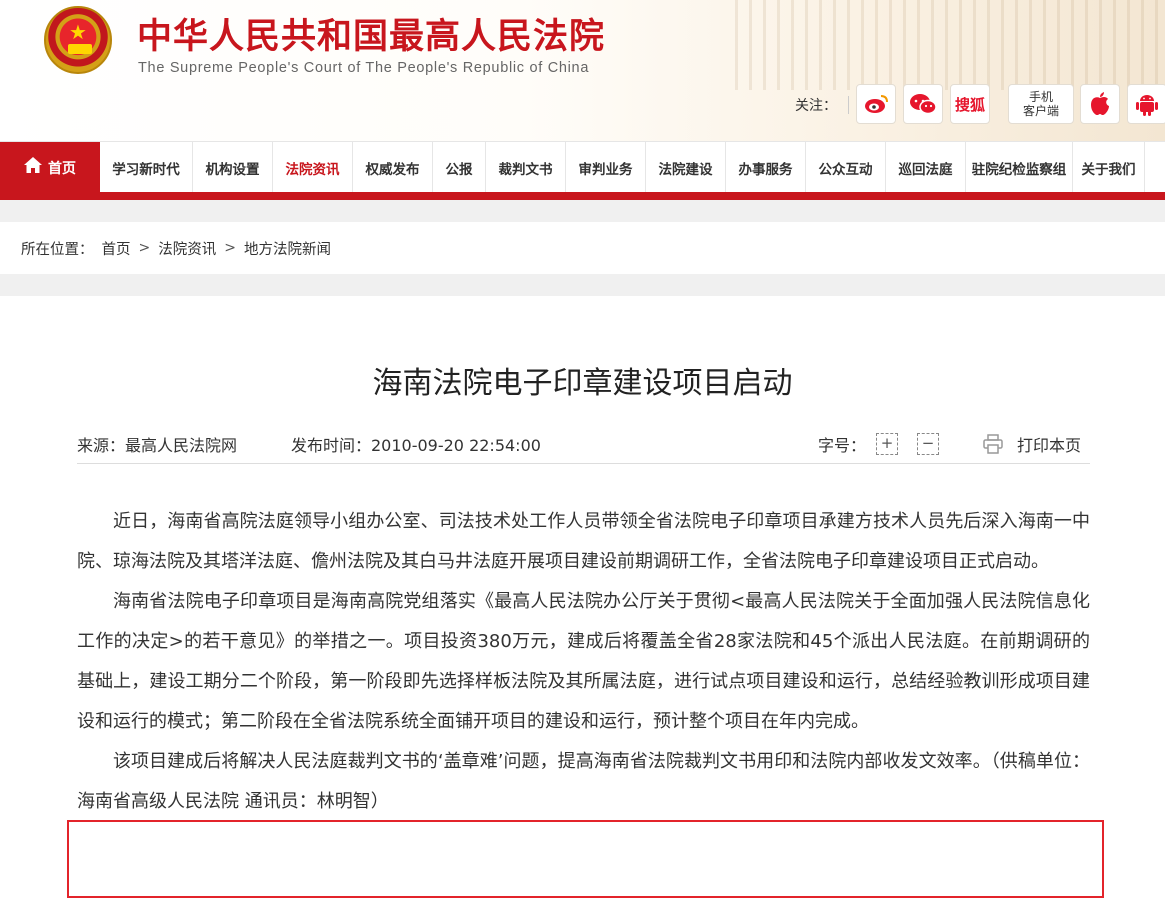  What do you see at coordinates (848, 105) in the screenshot?
I see `follow-divider` at bounding box center [848, 105].